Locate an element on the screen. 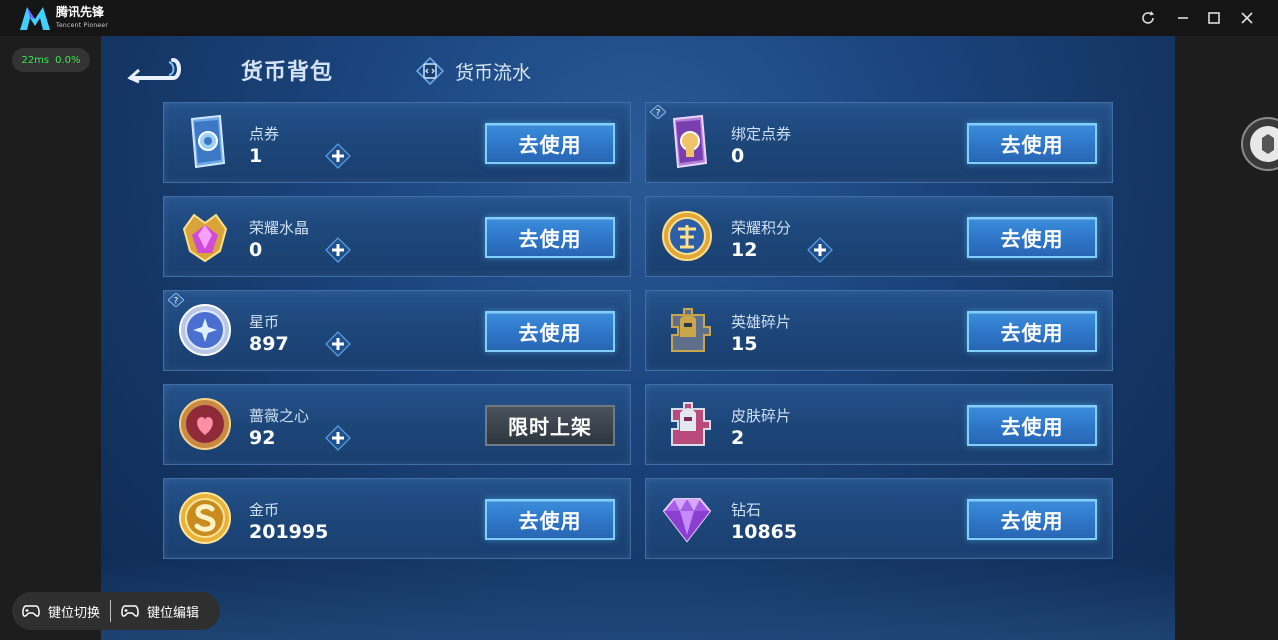  diamond-icon is located at coordinates (687, 520).